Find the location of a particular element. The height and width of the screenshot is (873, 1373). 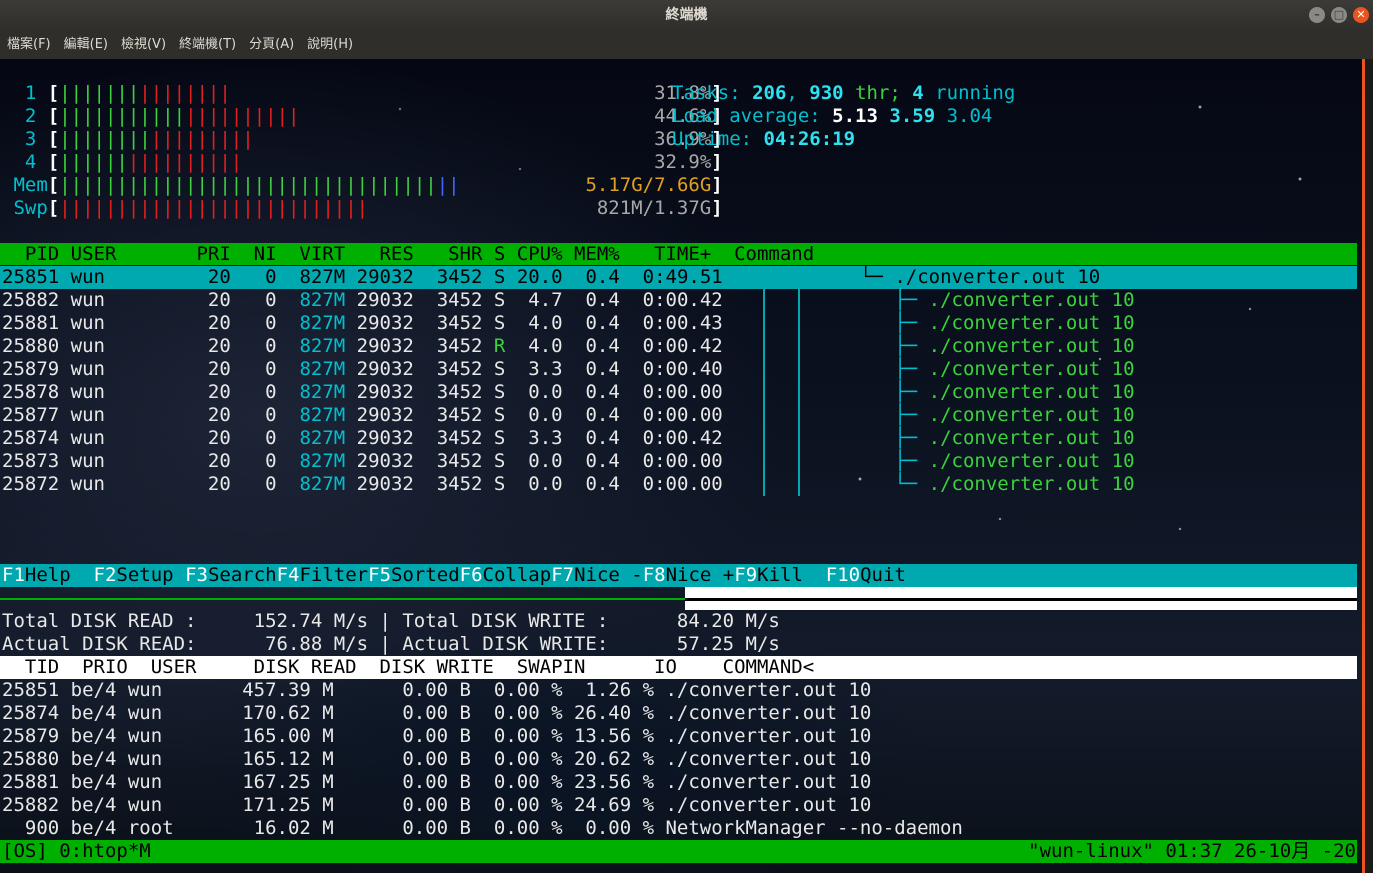

process-time: 0:49.51 is located at coordinates (688, 277).